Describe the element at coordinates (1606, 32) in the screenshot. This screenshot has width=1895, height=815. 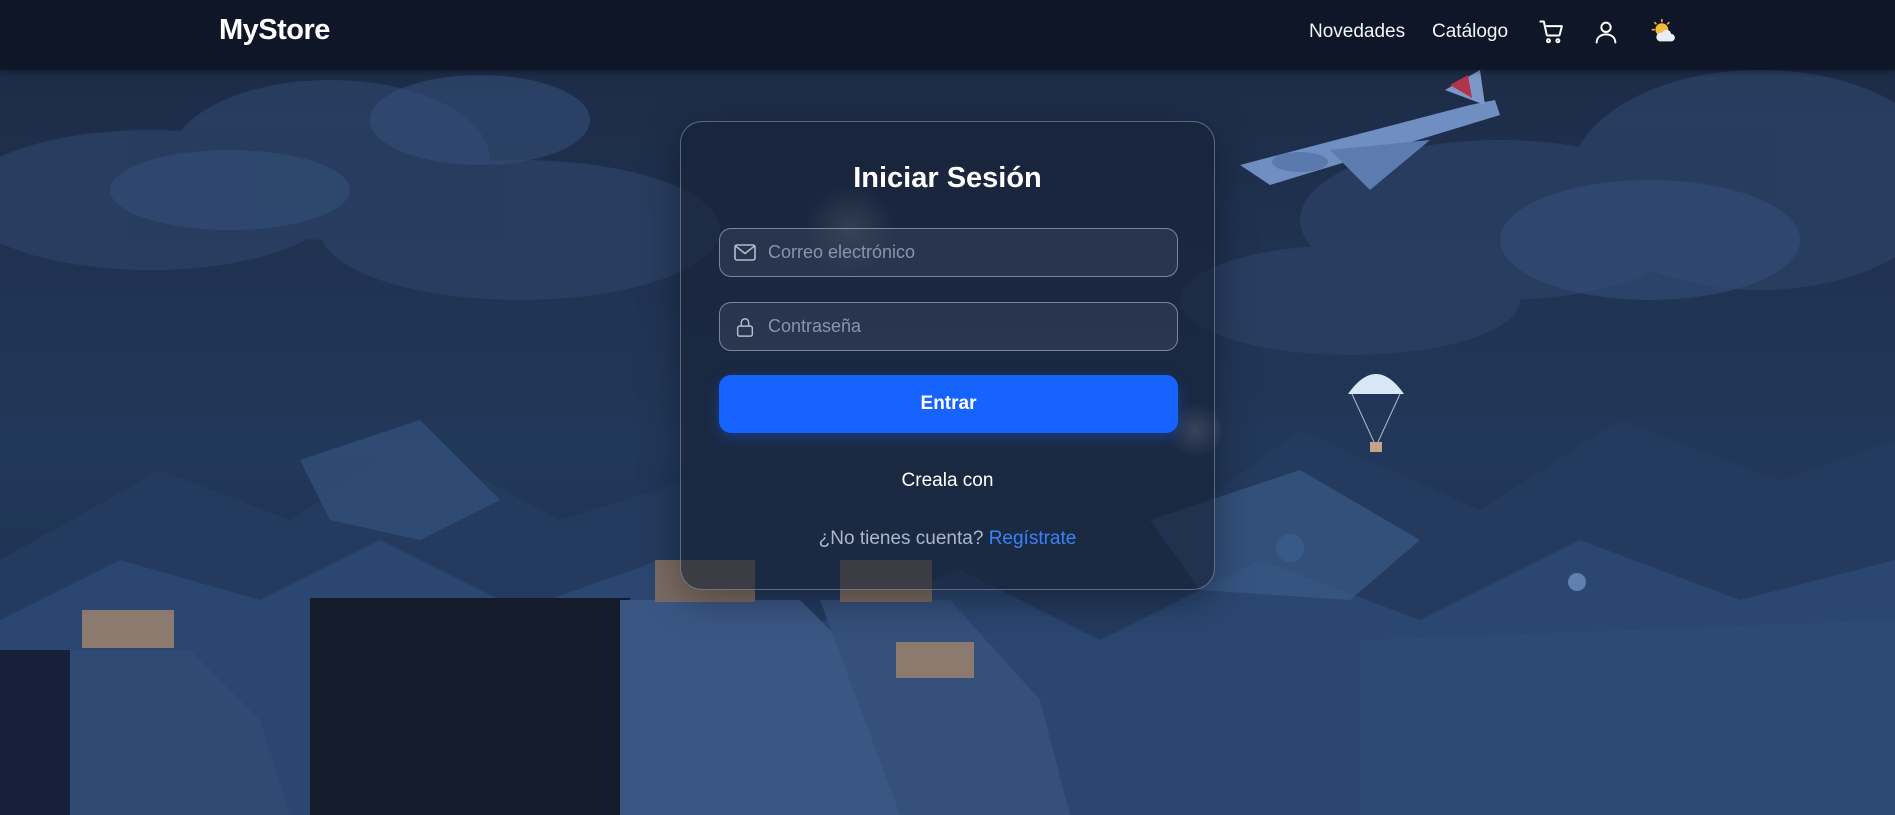
I see `user-icon` at that location.